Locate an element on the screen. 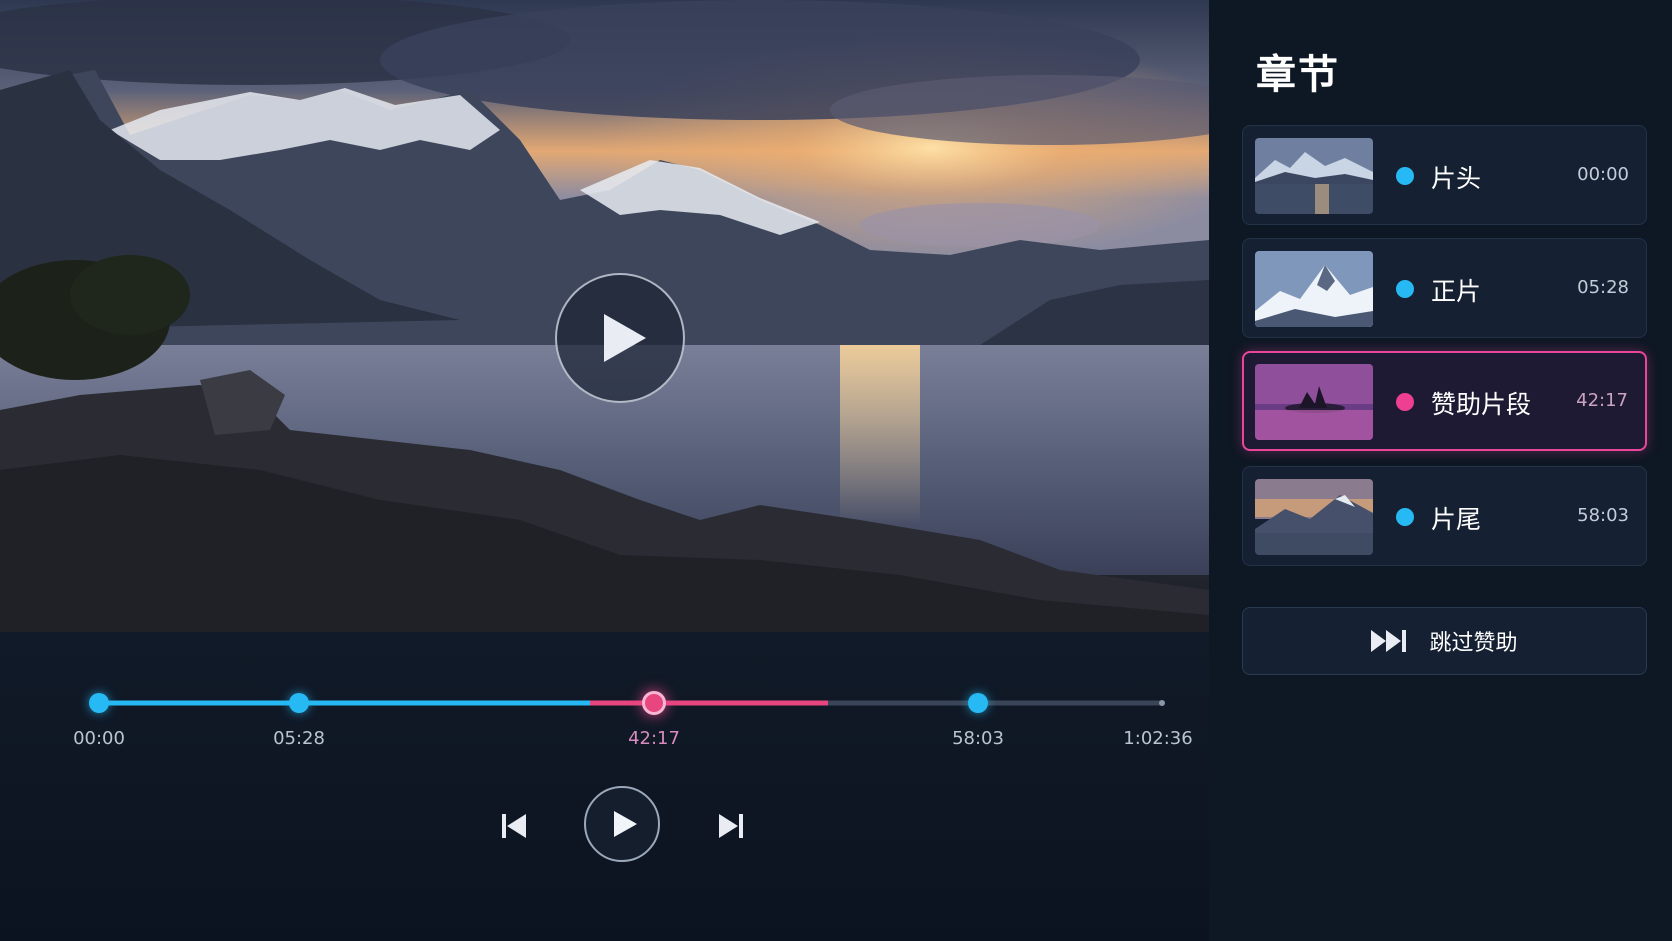 Image resolution: width=1672 pixels, height=941 pixels. skip-sponsor-label: 跳过赞助 is located at coordinates (1473, 643).